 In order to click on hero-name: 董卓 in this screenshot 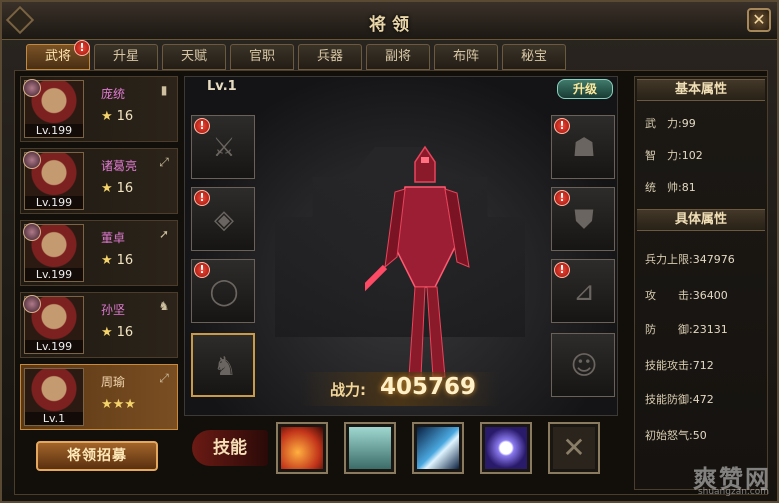, I will do `click(113, 238)`.